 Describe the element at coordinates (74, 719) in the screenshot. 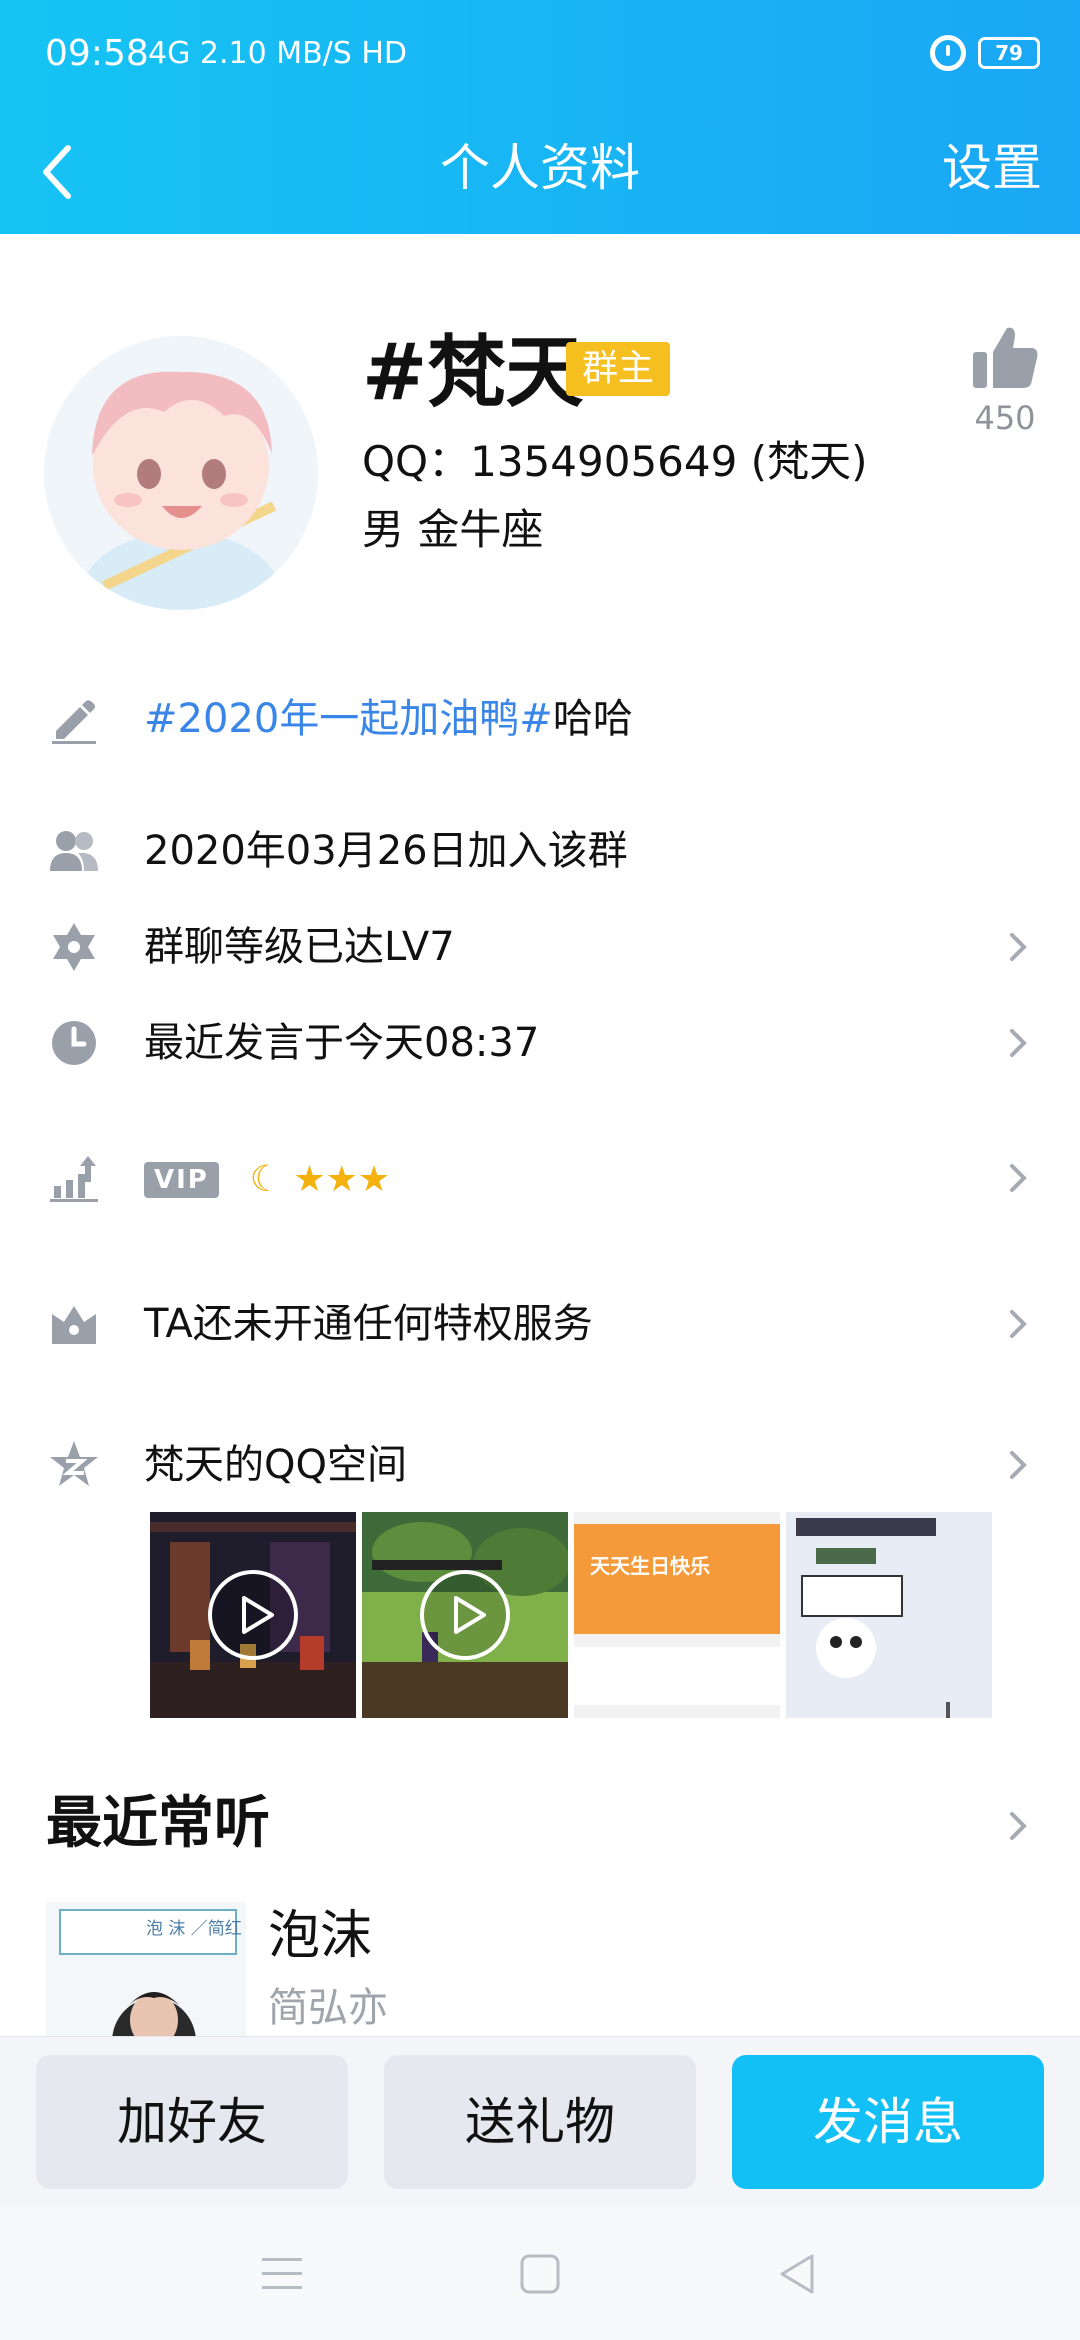

I see `edit-pencil-icon` at that location.